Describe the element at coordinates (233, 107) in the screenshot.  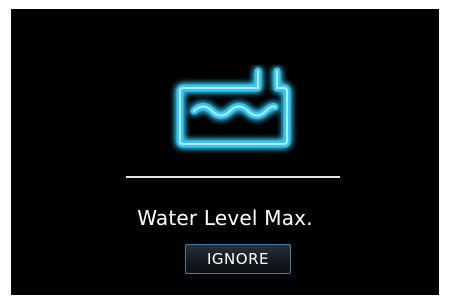
I see `water-tank-icon` at that location.